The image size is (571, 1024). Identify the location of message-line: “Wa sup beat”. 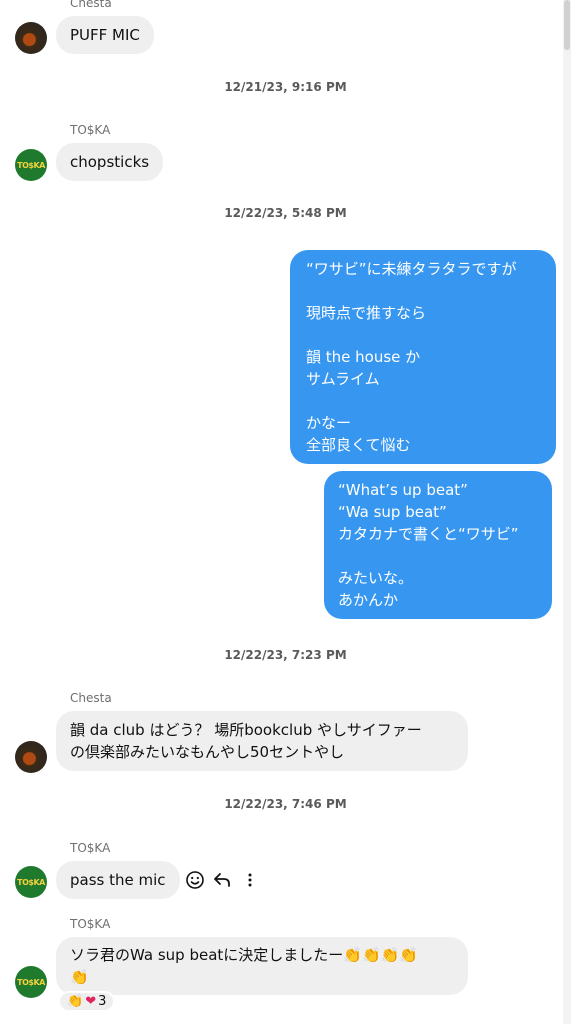
(392, 512).